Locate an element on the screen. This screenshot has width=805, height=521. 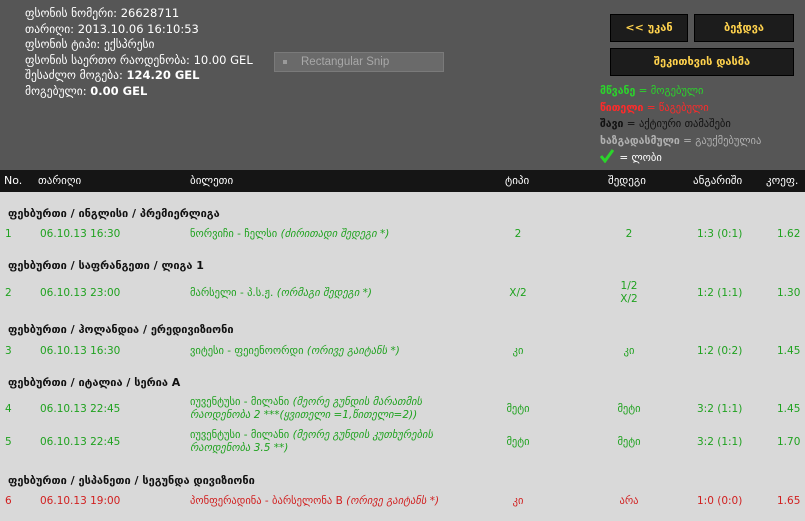
slip-date-label: თარიღი: is located at coordinates (50, 28).